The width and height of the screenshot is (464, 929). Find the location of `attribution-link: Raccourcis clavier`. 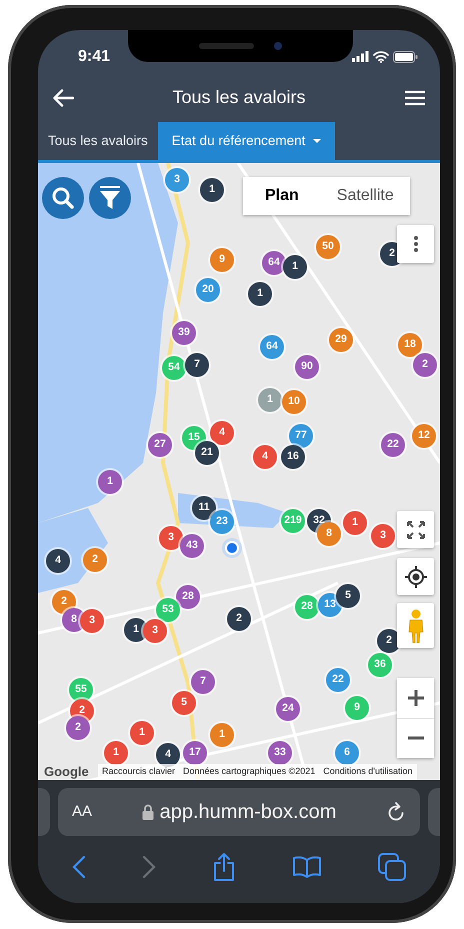

attribution-link: Raccourcis clavier is located at coordinates (139, 772).